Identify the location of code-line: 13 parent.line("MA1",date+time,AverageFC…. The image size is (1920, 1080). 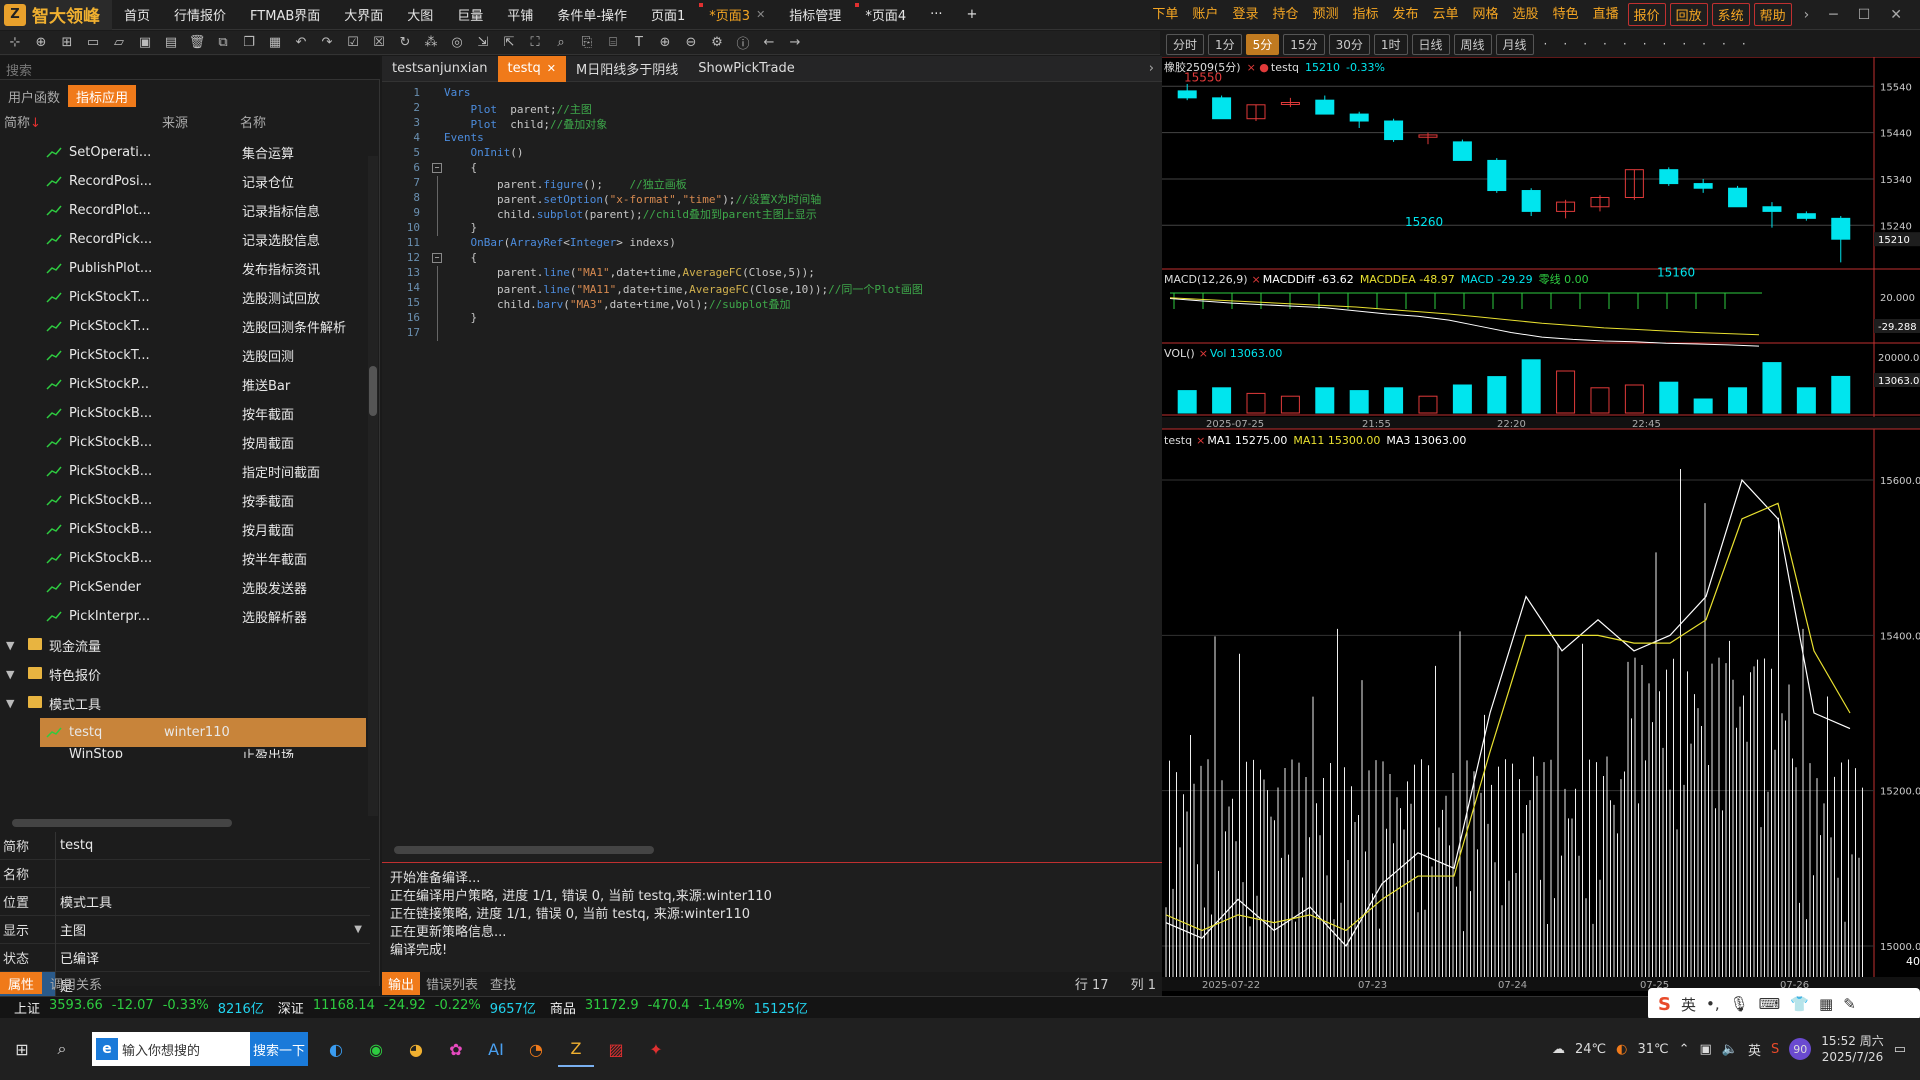
(772, 273).